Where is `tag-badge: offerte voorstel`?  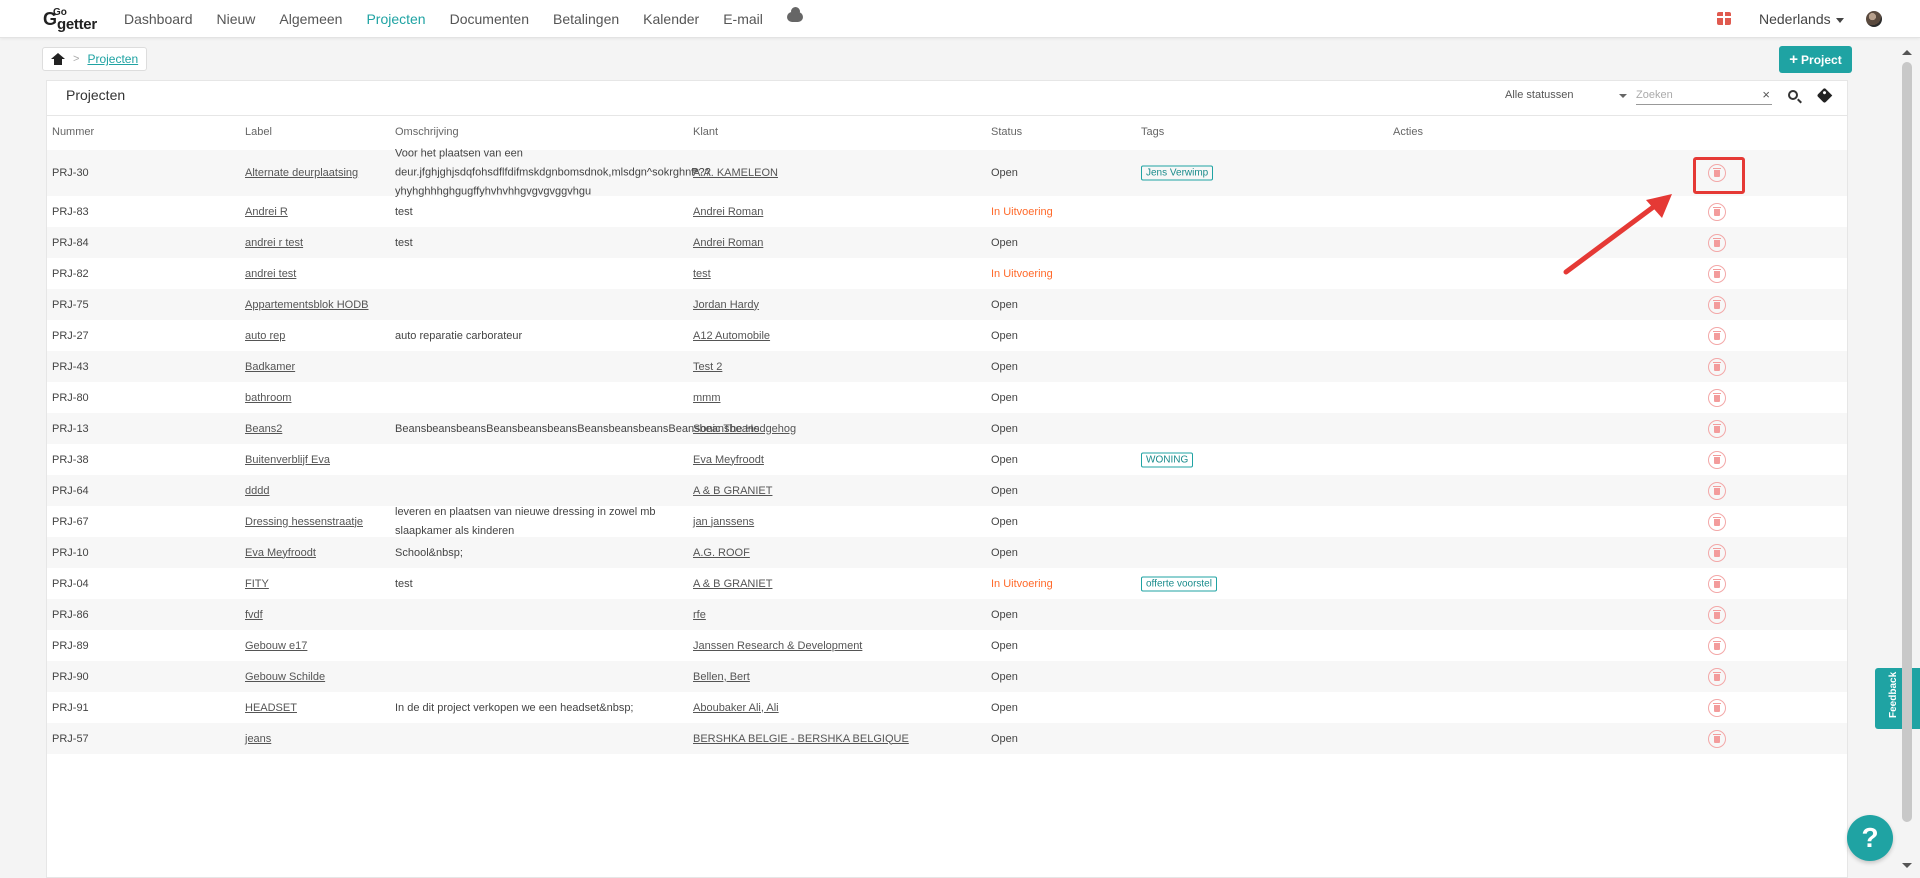
tag-badge: offerte voorstel is located at coordinates (1179, 583).